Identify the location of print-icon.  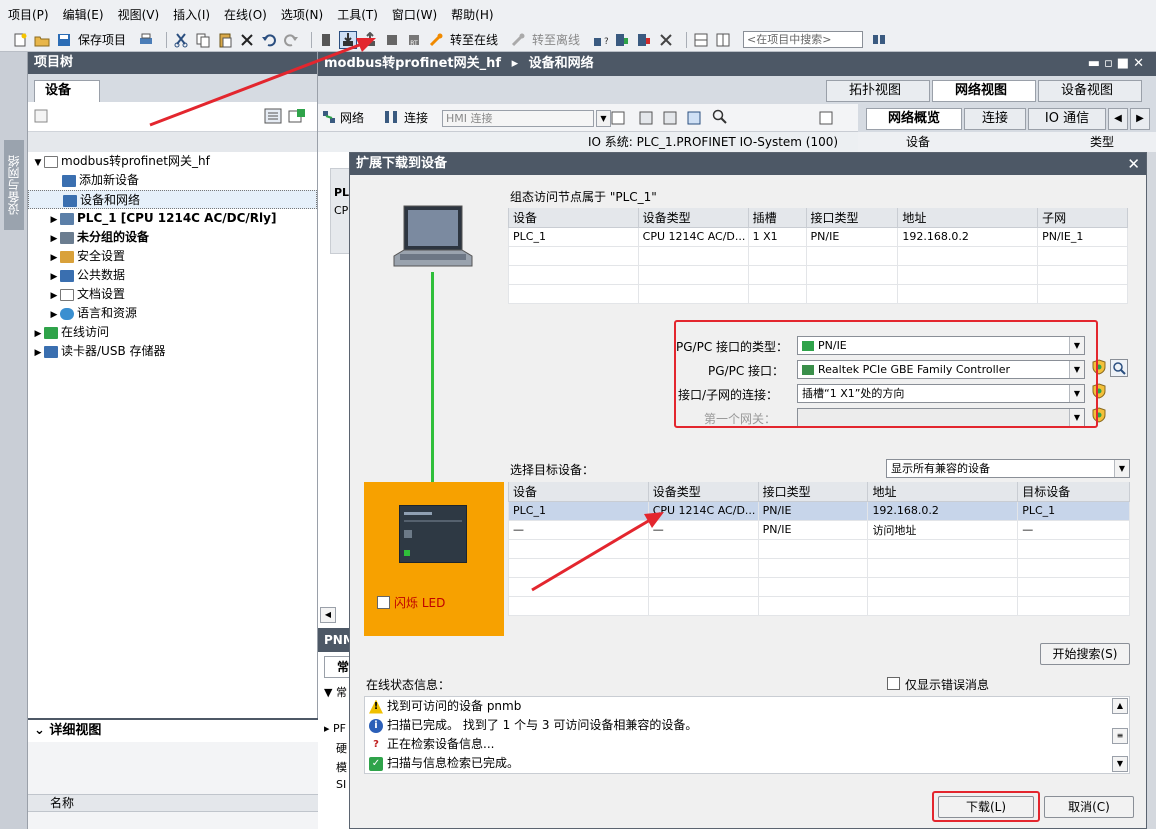
(146, 40).